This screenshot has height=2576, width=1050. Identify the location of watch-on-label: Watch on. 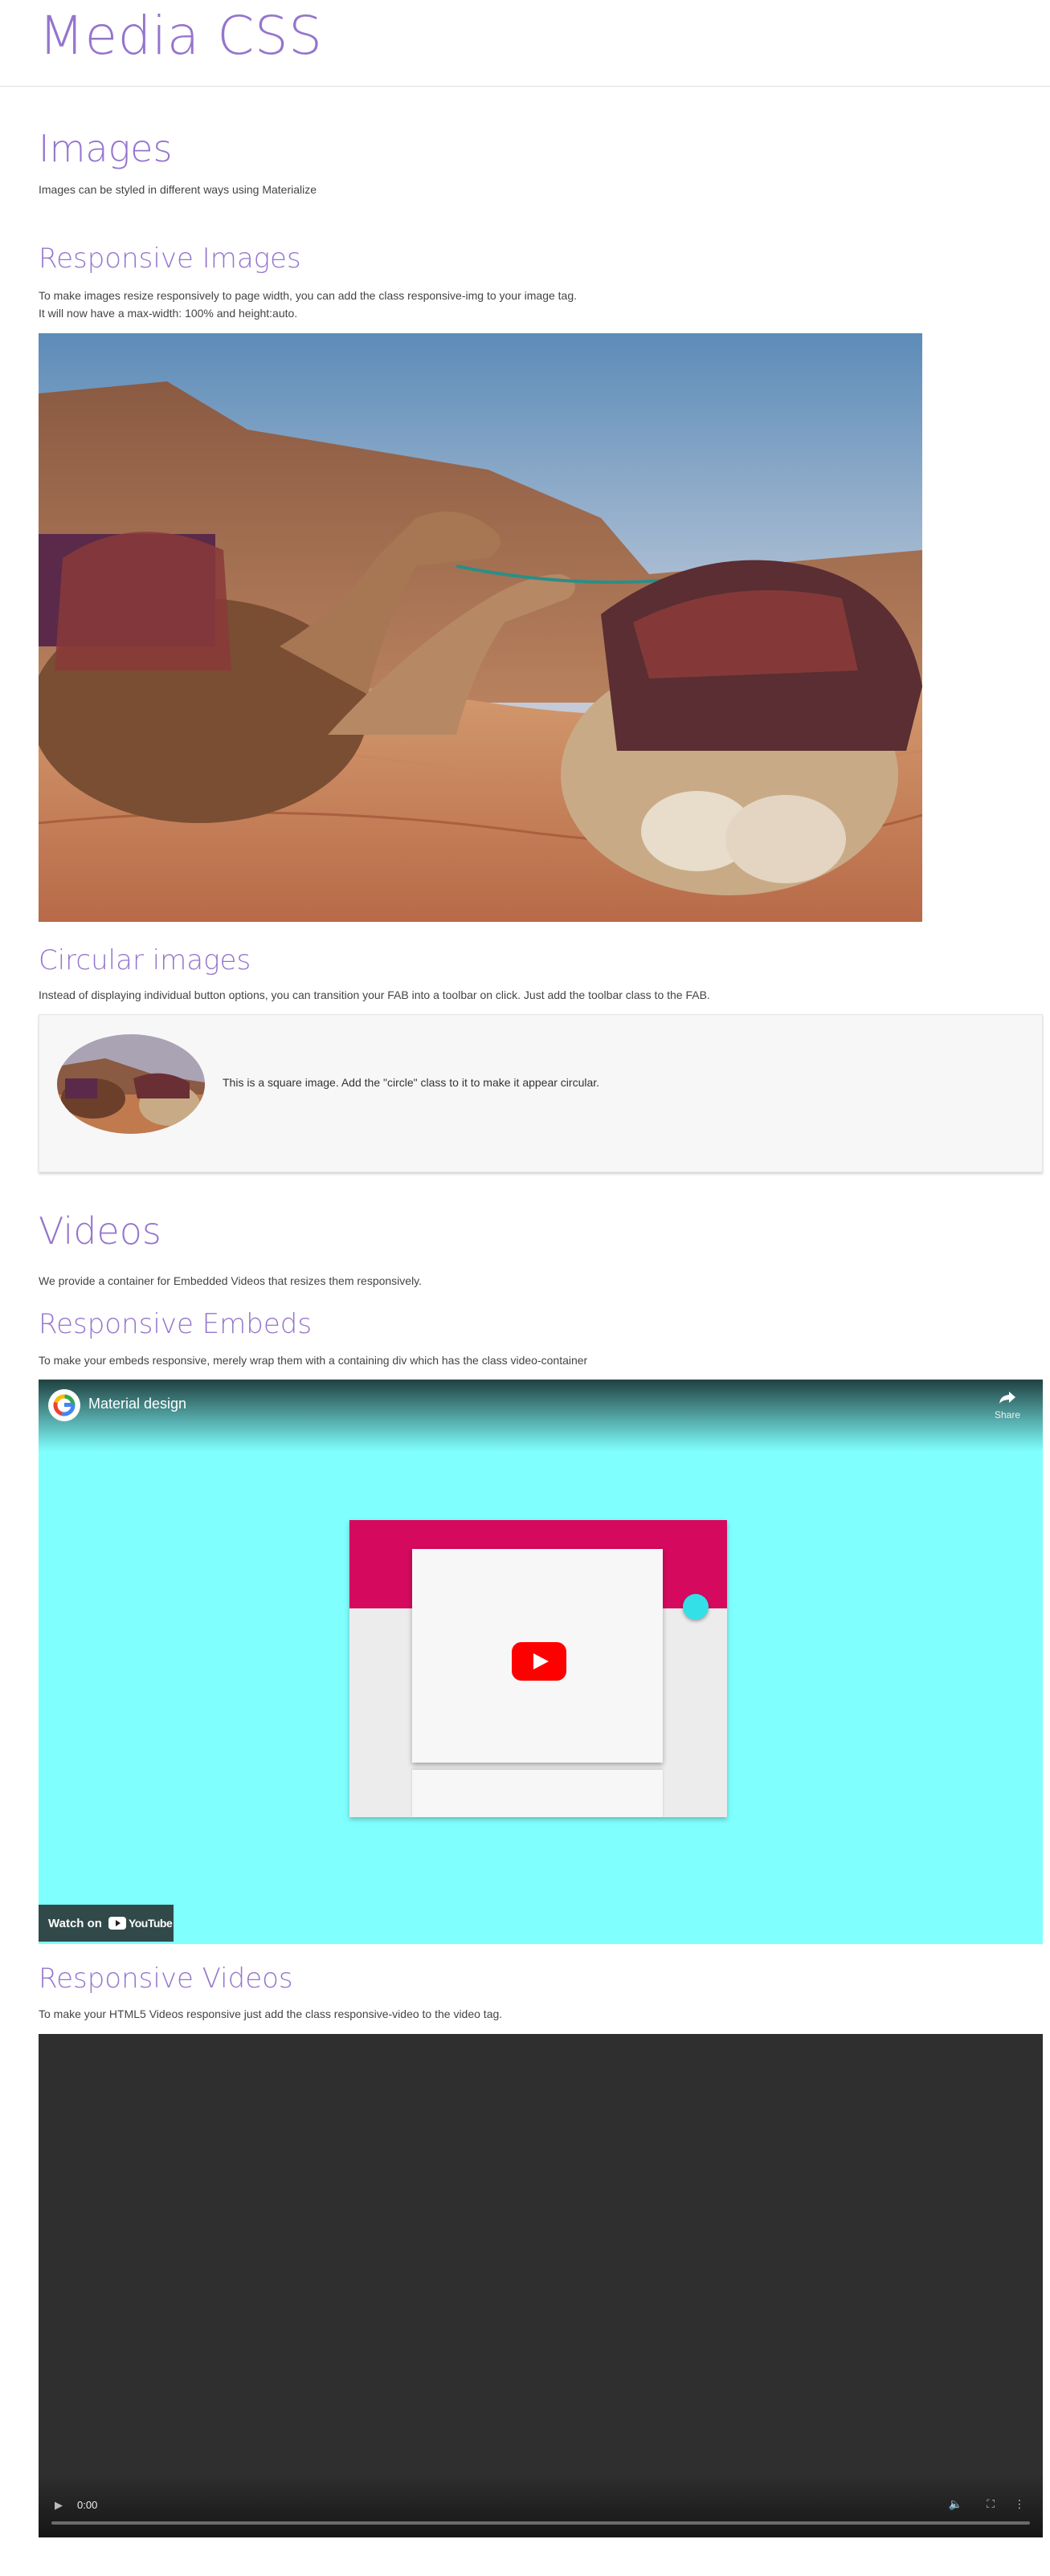
(75, 1923).